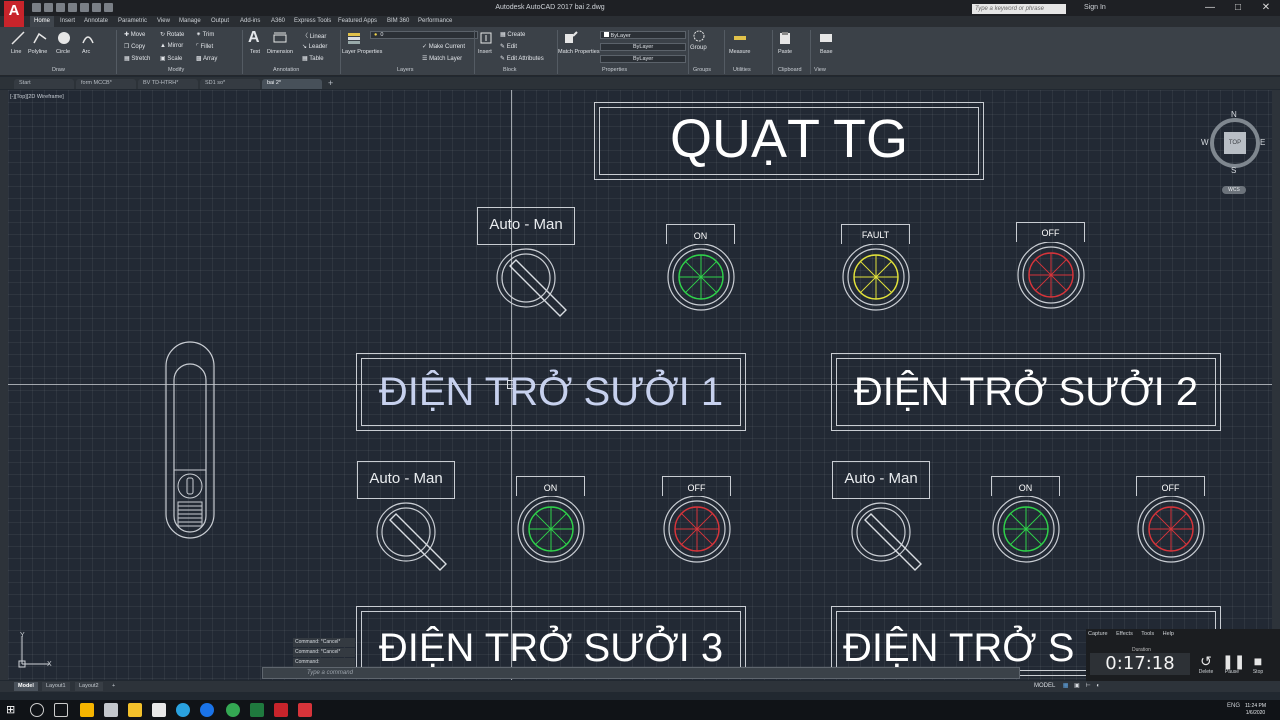 The image size is (1280, 720). What do you see at coordinates (278, 21) in the screenshot?
I see `tab-a360: A360` at bounding box center [278, 21].